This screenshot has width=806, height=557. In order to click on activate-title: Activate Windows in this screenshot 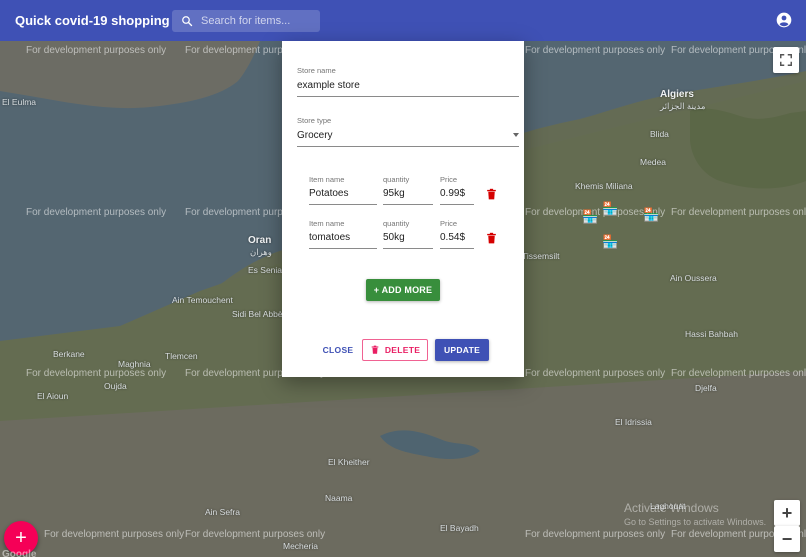, I will do `click(671, 508)`.